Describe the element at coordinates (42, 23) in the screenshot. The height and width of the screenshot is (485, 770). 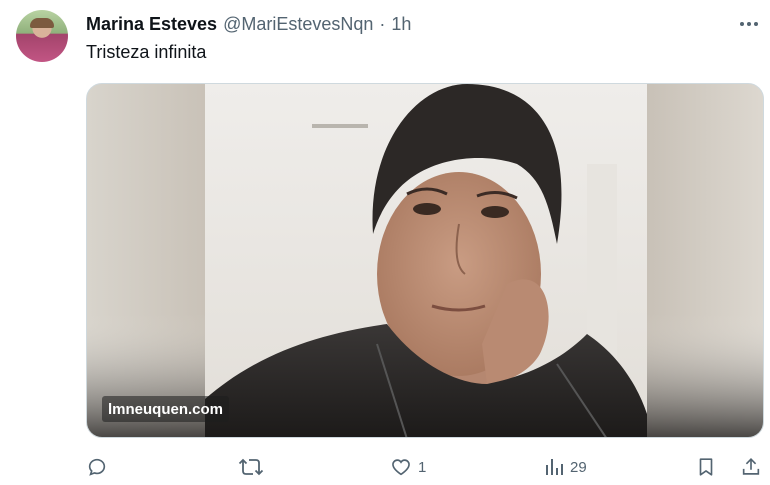
I see `avatar-cap` at that location.